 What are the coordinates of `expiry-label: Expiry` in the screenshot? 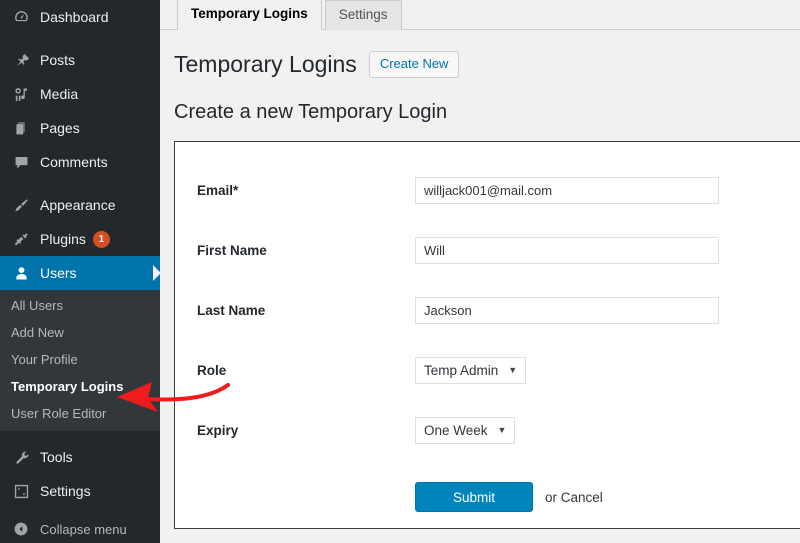 It's located at (218, 430).